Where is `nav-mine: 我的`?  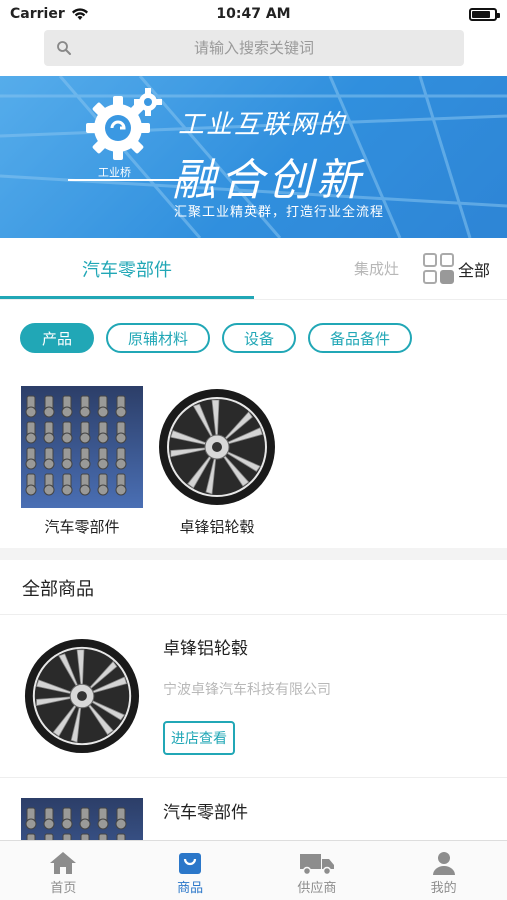
nav-mine: 我的 is located at coordinates (443, 870).